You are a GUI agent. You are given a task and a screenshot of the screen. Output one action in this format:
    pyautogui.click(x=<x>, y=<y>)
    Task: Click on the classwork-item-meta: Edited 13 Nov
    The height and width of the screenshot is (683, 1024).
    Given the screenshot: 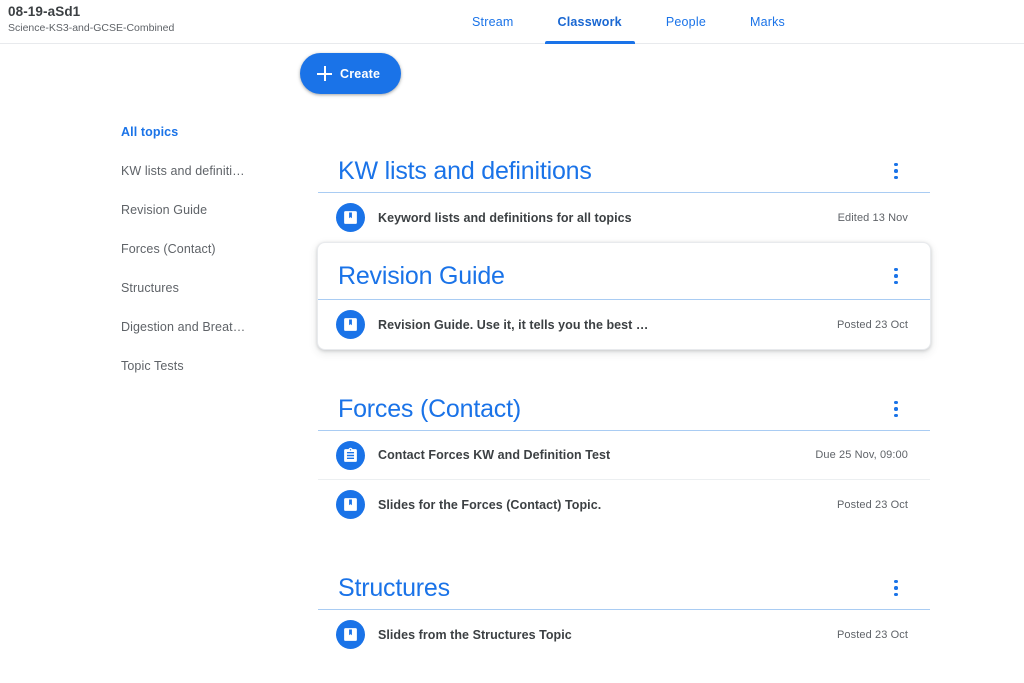 What is the action you would take?
    pyautogui.click(x=872, y=217)
    